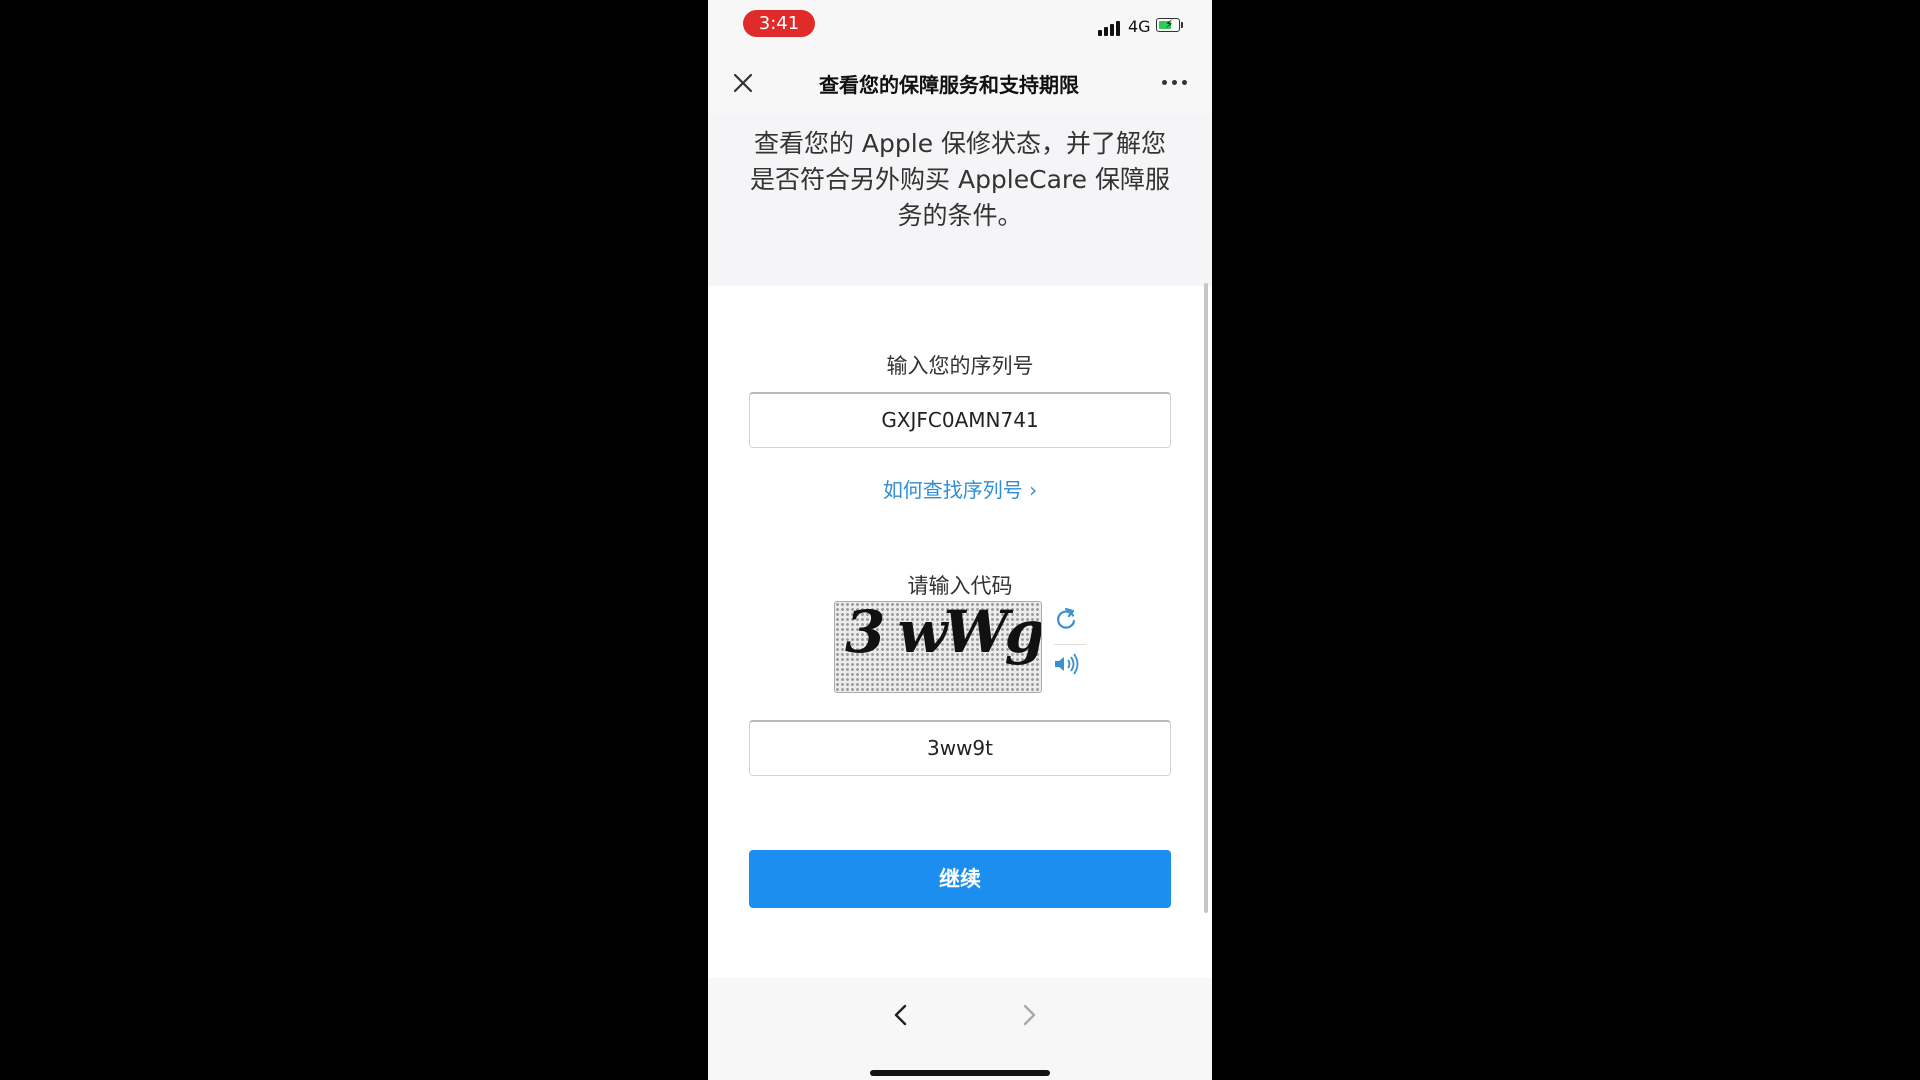 This screenshot has width=1920, height=1080. What do you see at coordinates (960, 748) in the screenshot?
I see `code-input: 3ww9t` at bounding box center [960, 748].